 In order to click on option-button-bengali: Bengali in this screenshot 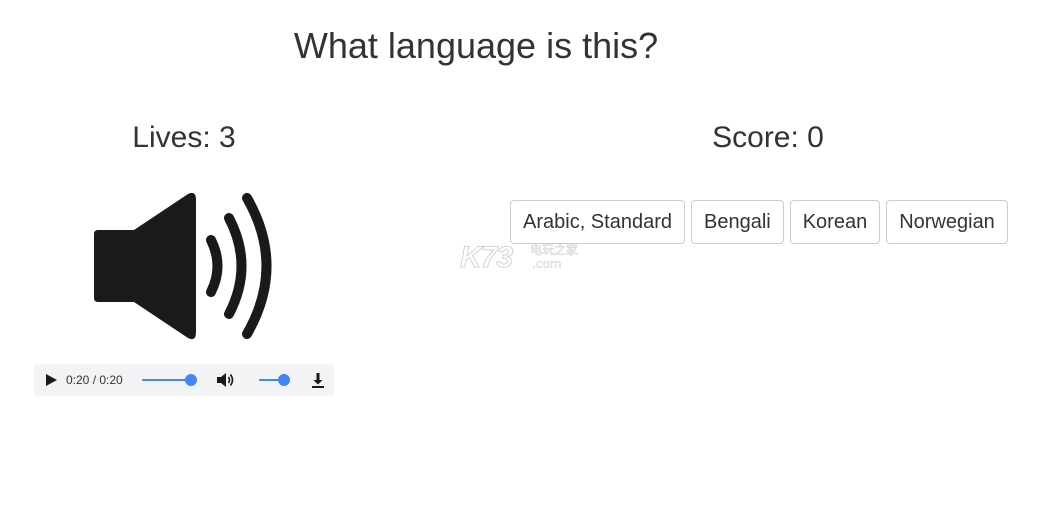, I will do `click(737, 222)`.